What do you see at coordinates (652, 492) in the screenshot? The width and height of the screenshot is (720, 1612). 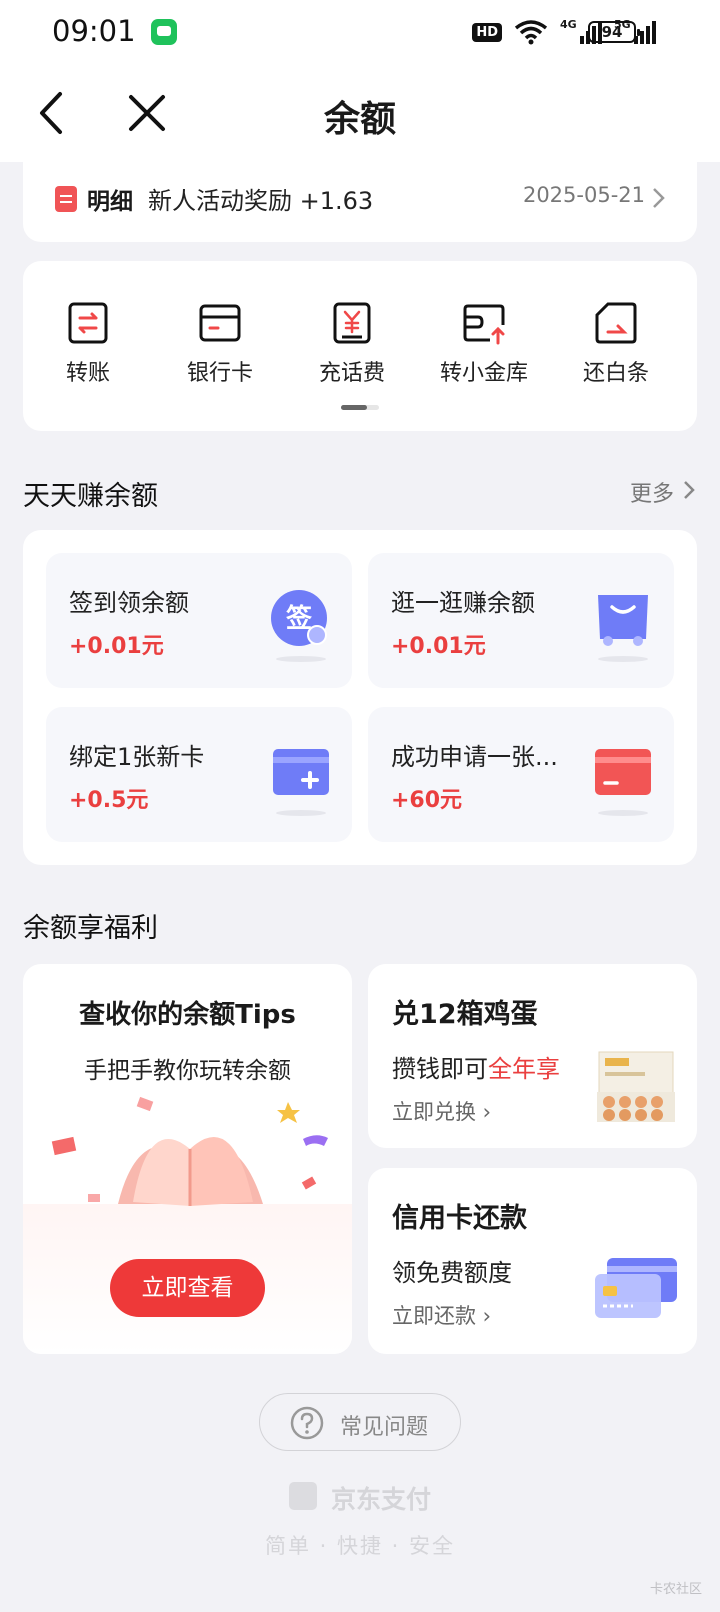 I see `more-link: 更多` at bounding box center [652, 492].